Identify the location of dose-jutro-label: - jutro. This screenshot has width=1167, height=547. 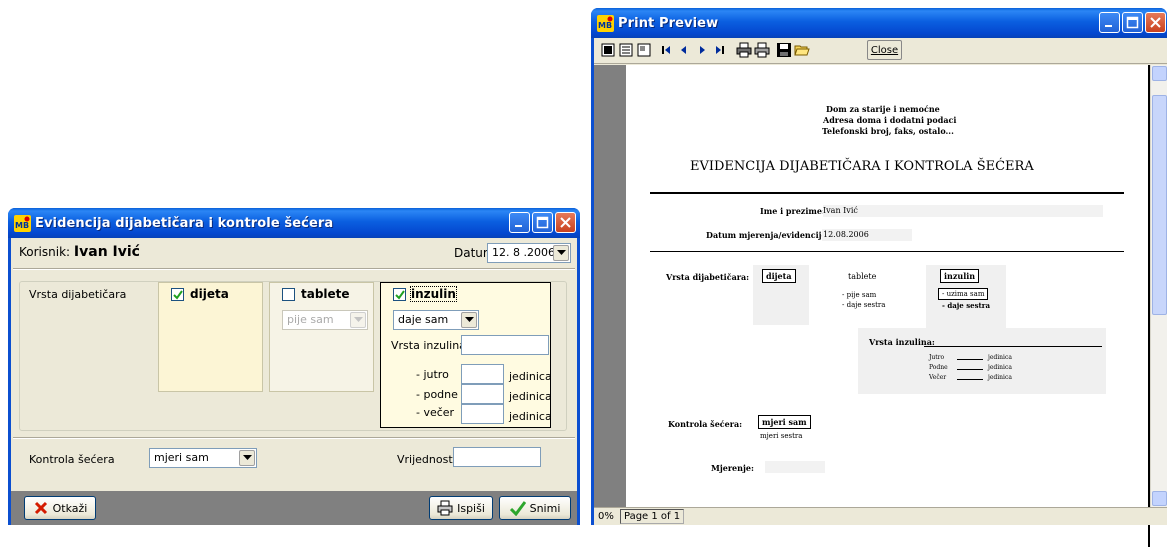
(432, 374).